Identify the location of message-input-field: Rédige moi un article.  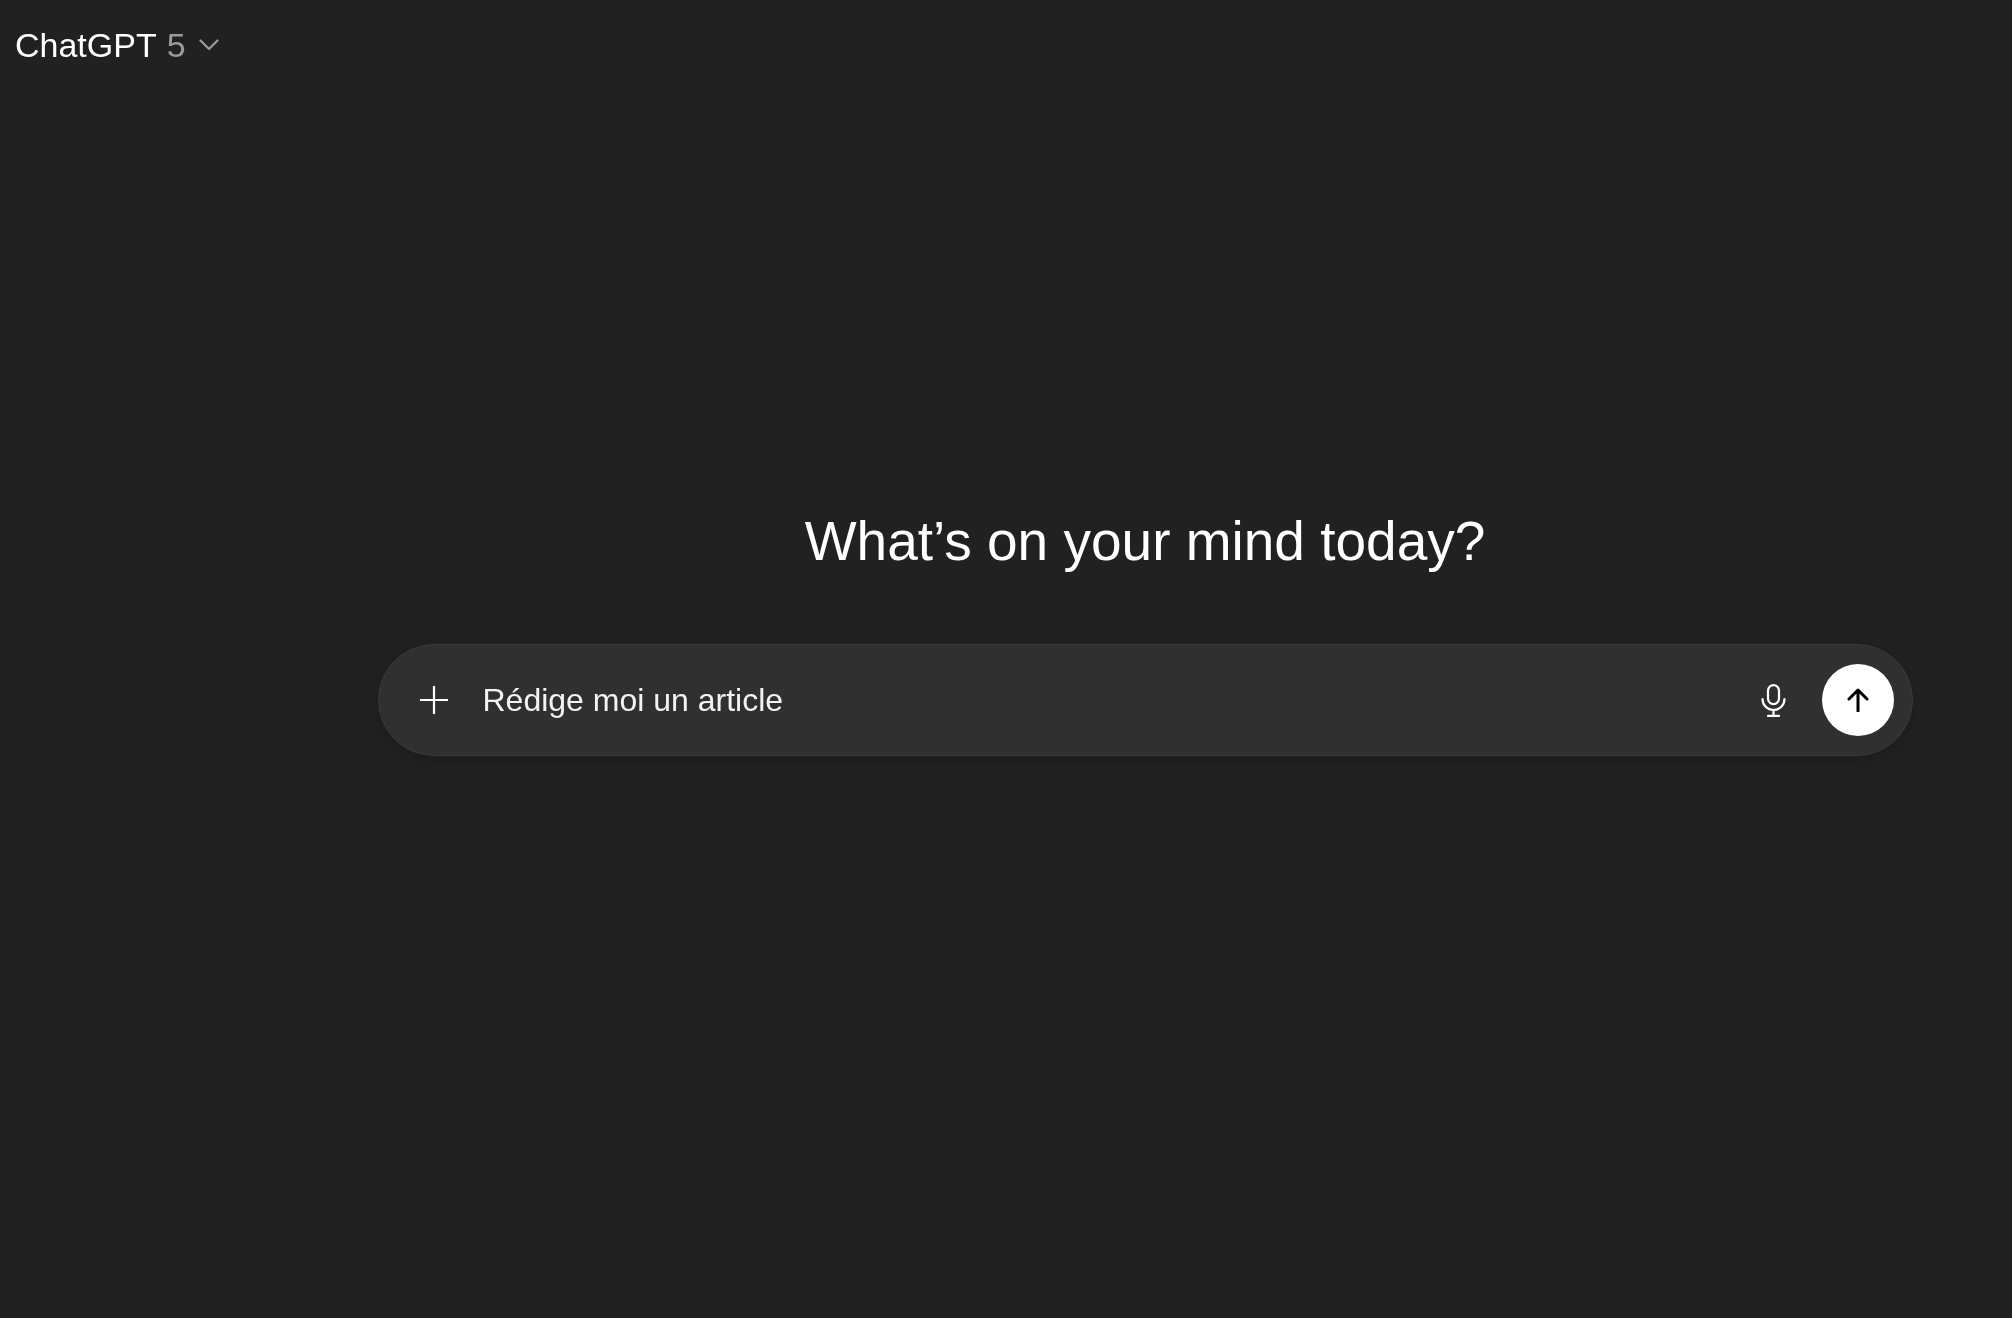
(1118, 700).